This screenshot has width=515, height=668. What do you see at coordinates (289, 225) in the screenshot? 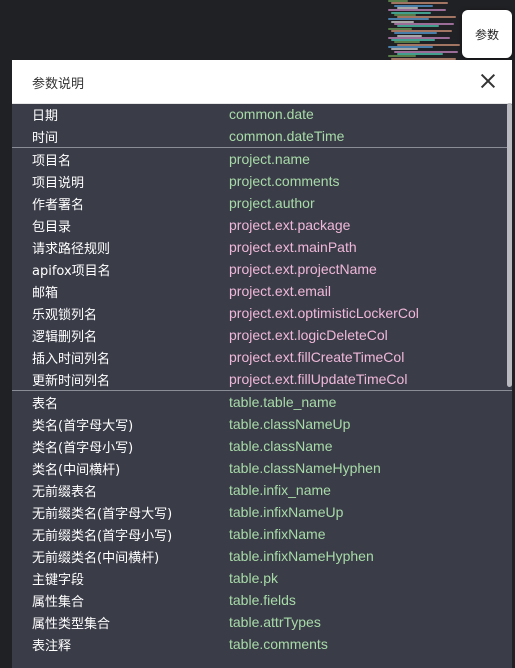
I see `param-value: project.ext.package` at bounding box center [289, 225].